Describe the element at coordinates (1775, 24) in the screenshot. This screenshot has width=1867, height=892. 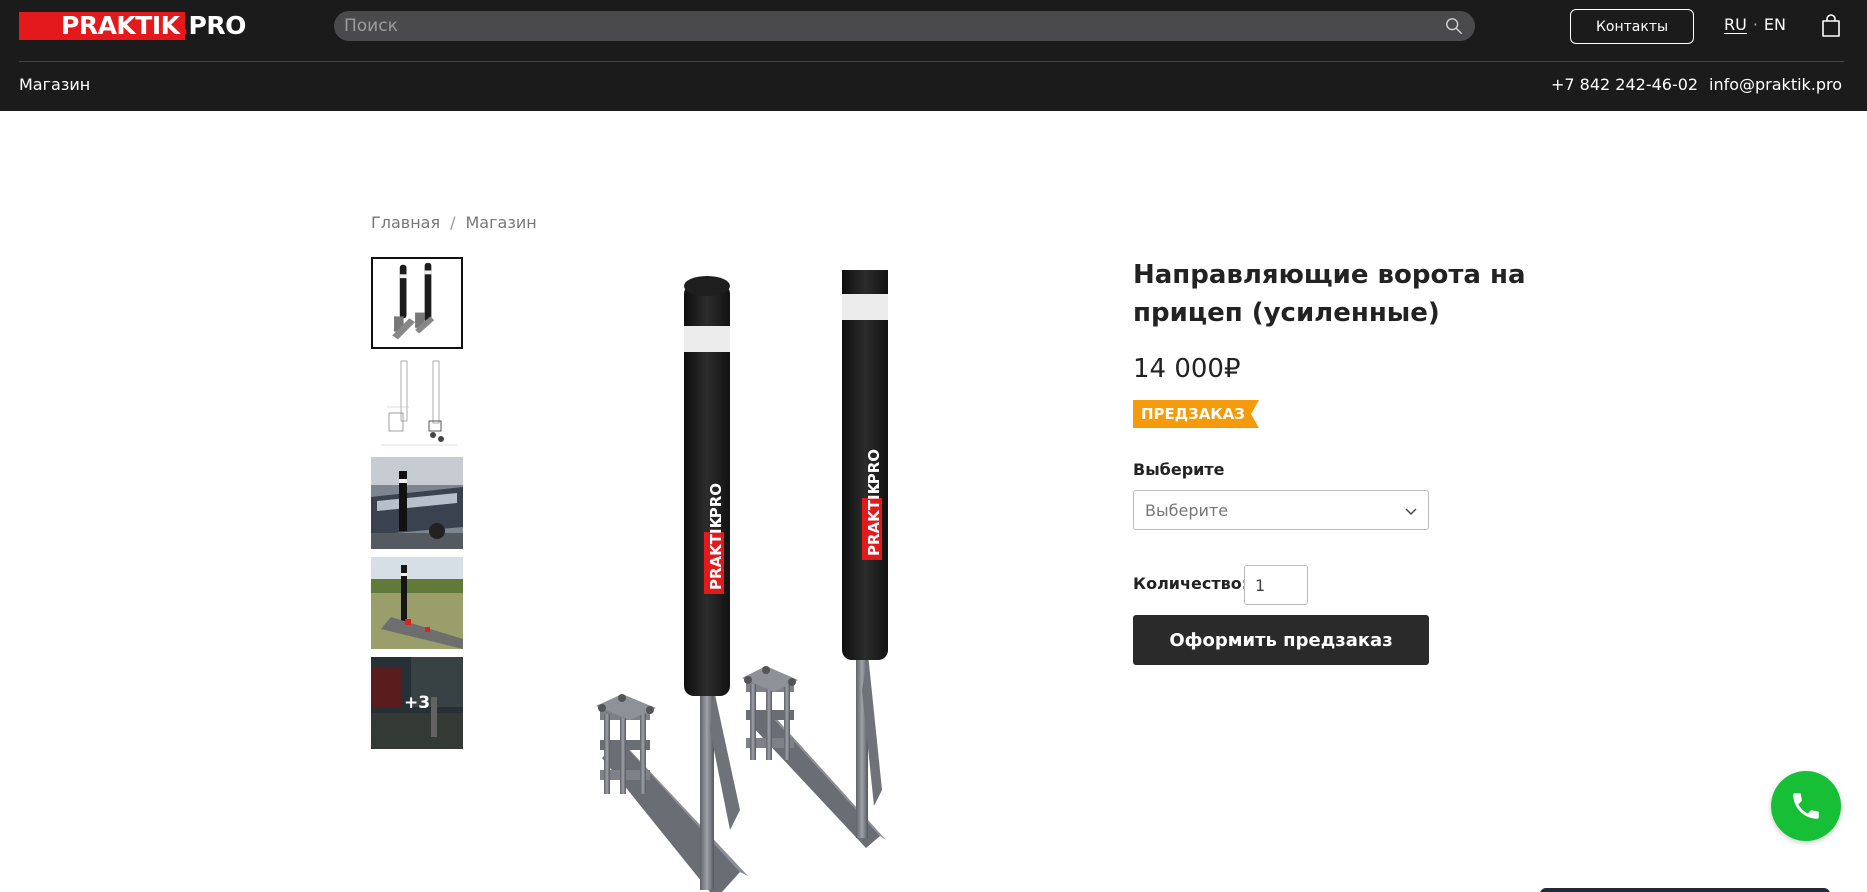
I see `lang-en-link: EN` at that location.